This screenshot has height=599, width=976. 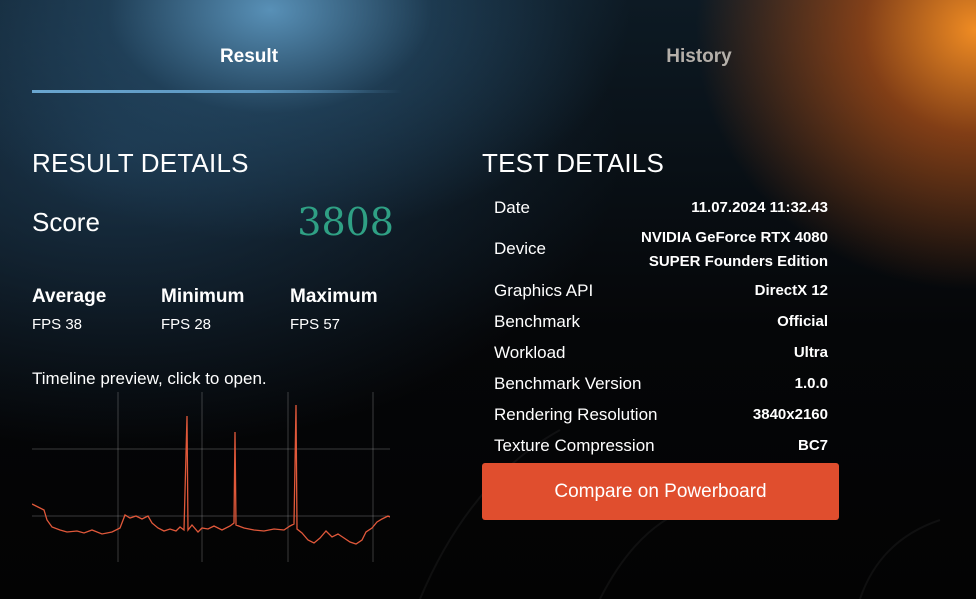 I want to click on stat-value: FPS 28, so click(x=186, y=324).